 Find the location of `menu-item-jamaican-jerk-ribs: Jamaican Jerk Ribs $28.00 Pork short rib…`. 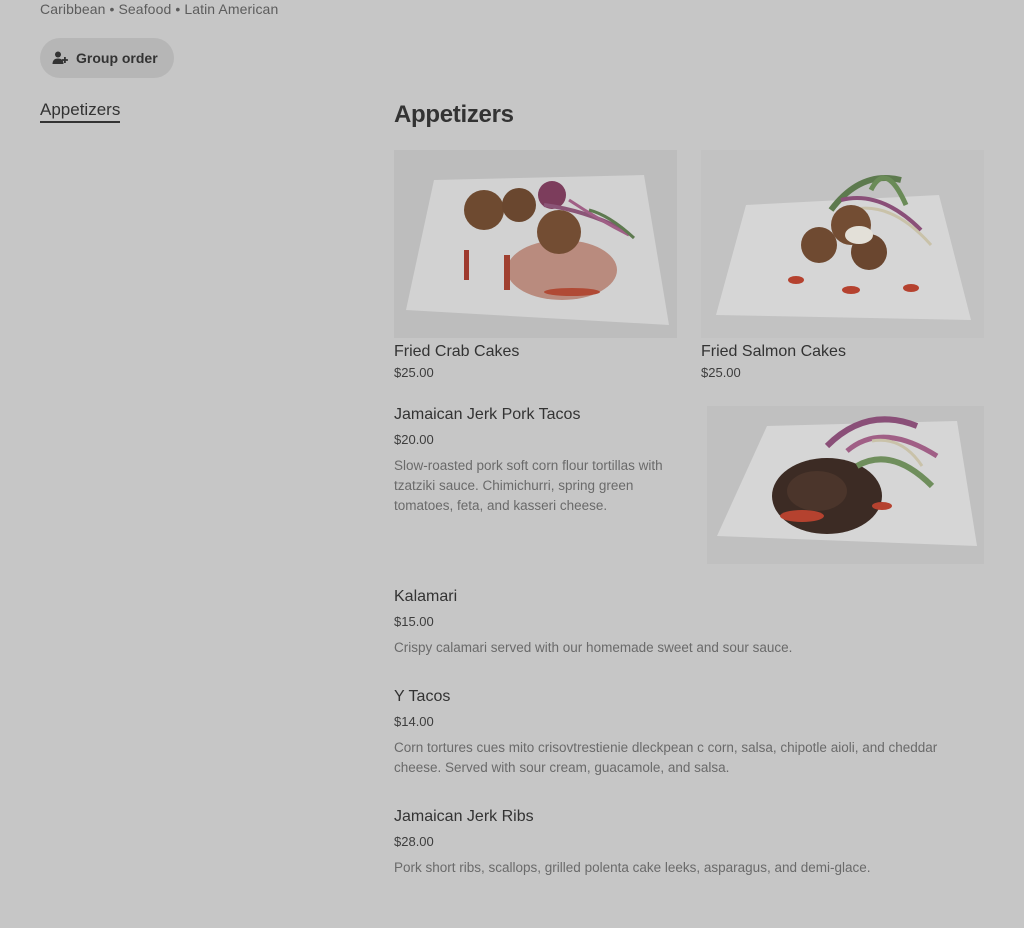

menu-item-jamaican-jerk-ribs: Jamaican Jerk Ribs $28.00 Pork short rib… is located at coordinates (674, 843).